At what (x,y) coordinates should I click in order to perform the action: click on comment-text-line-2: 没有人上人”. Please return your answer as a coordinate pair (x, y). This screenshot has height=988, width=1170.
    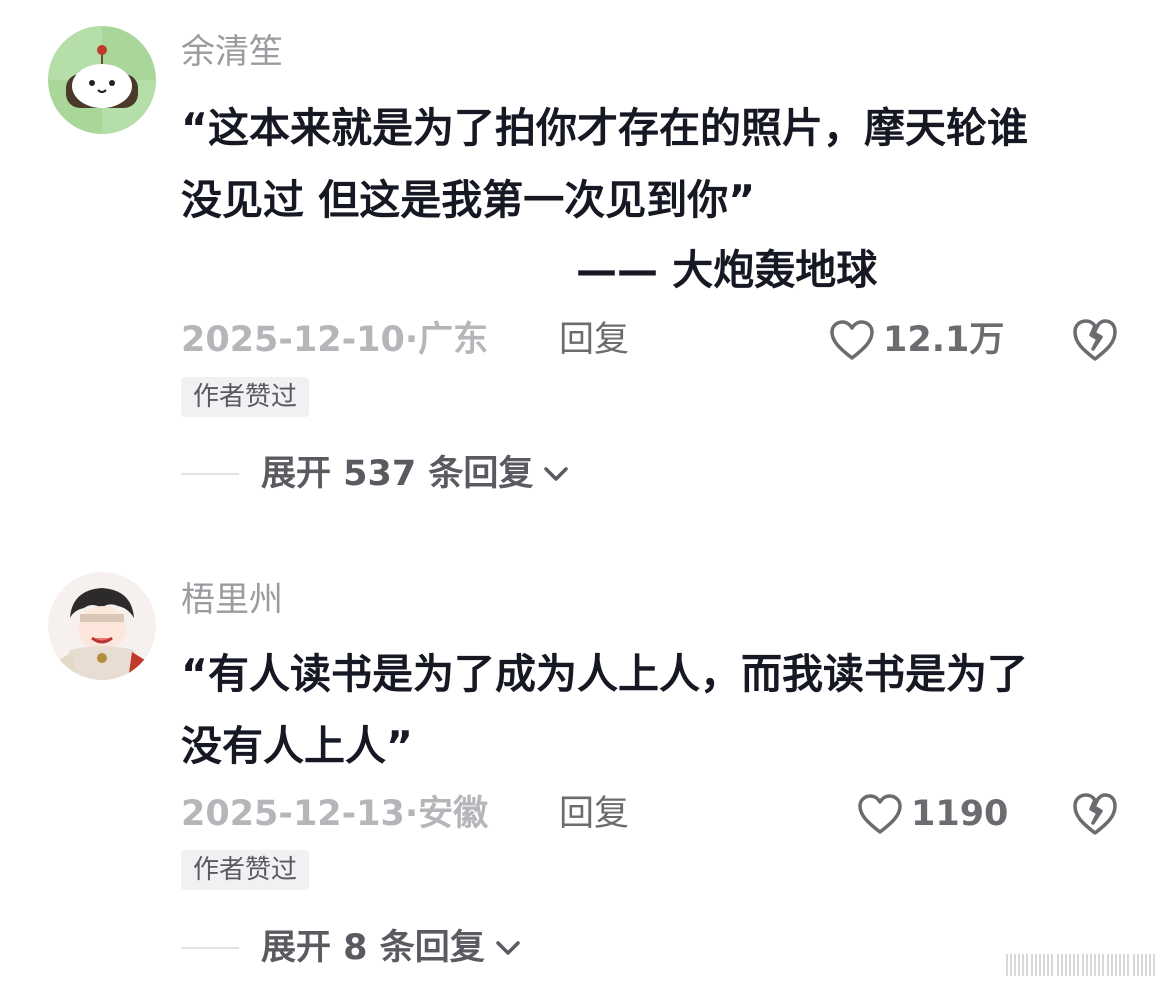
    Looking at the image, I should click on (297, 746).